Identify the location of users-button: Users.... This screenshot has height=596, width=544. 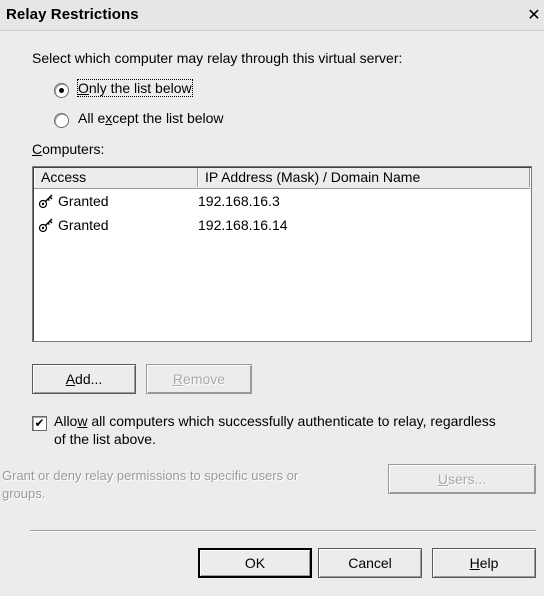
(462, 479).